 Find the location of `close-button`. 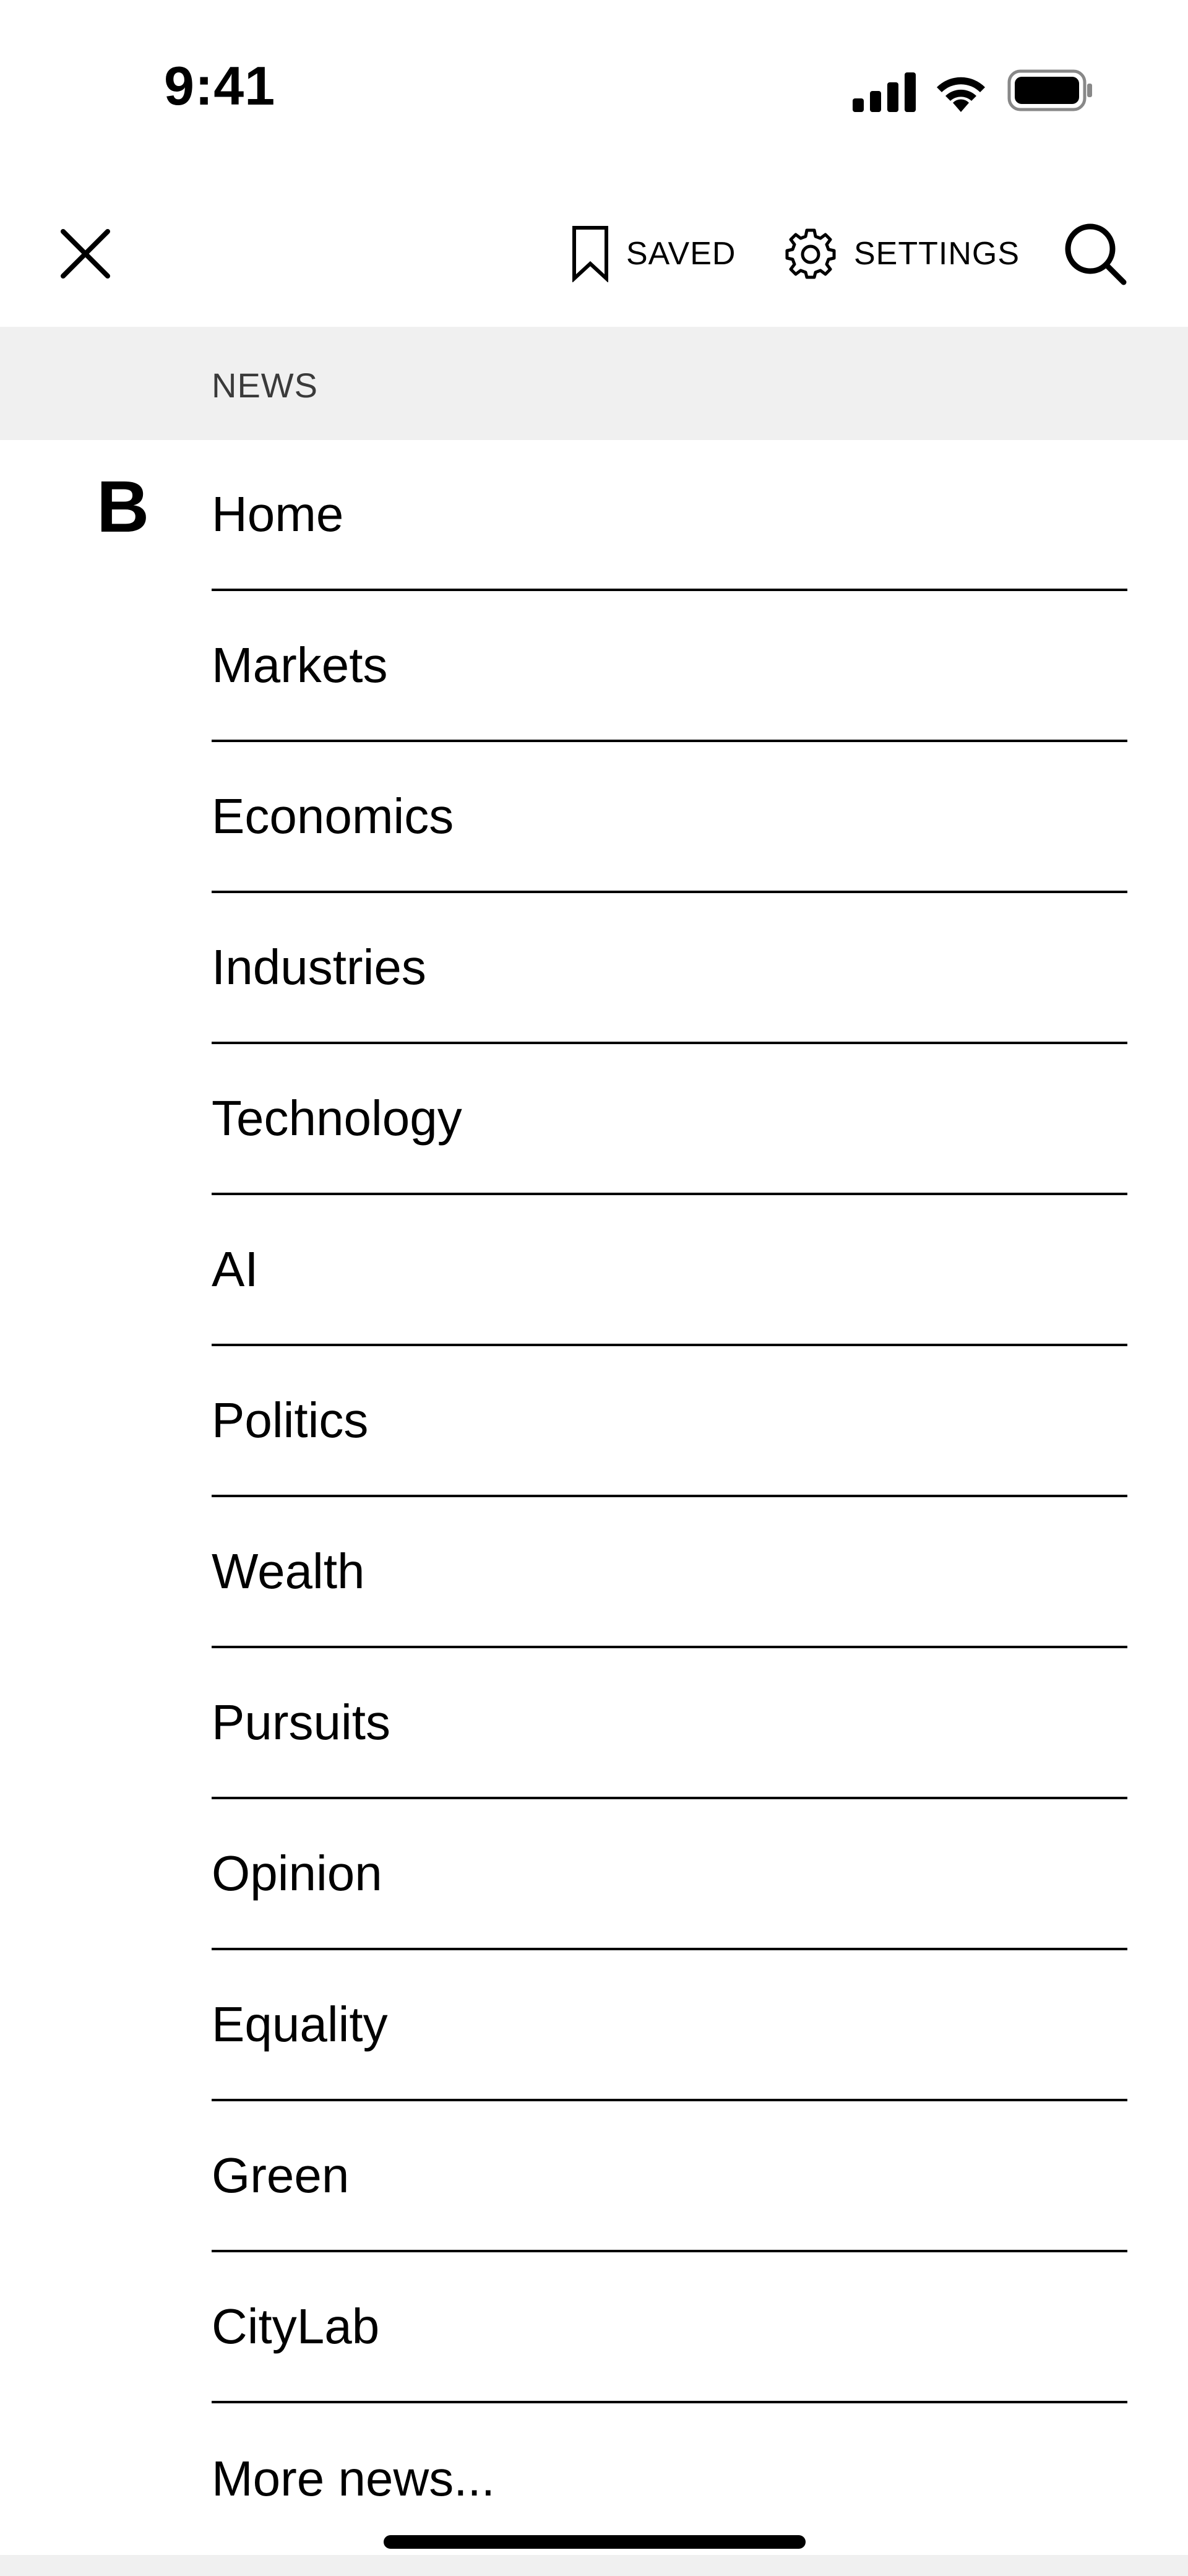

close-button is located at coordinates (85, 254).